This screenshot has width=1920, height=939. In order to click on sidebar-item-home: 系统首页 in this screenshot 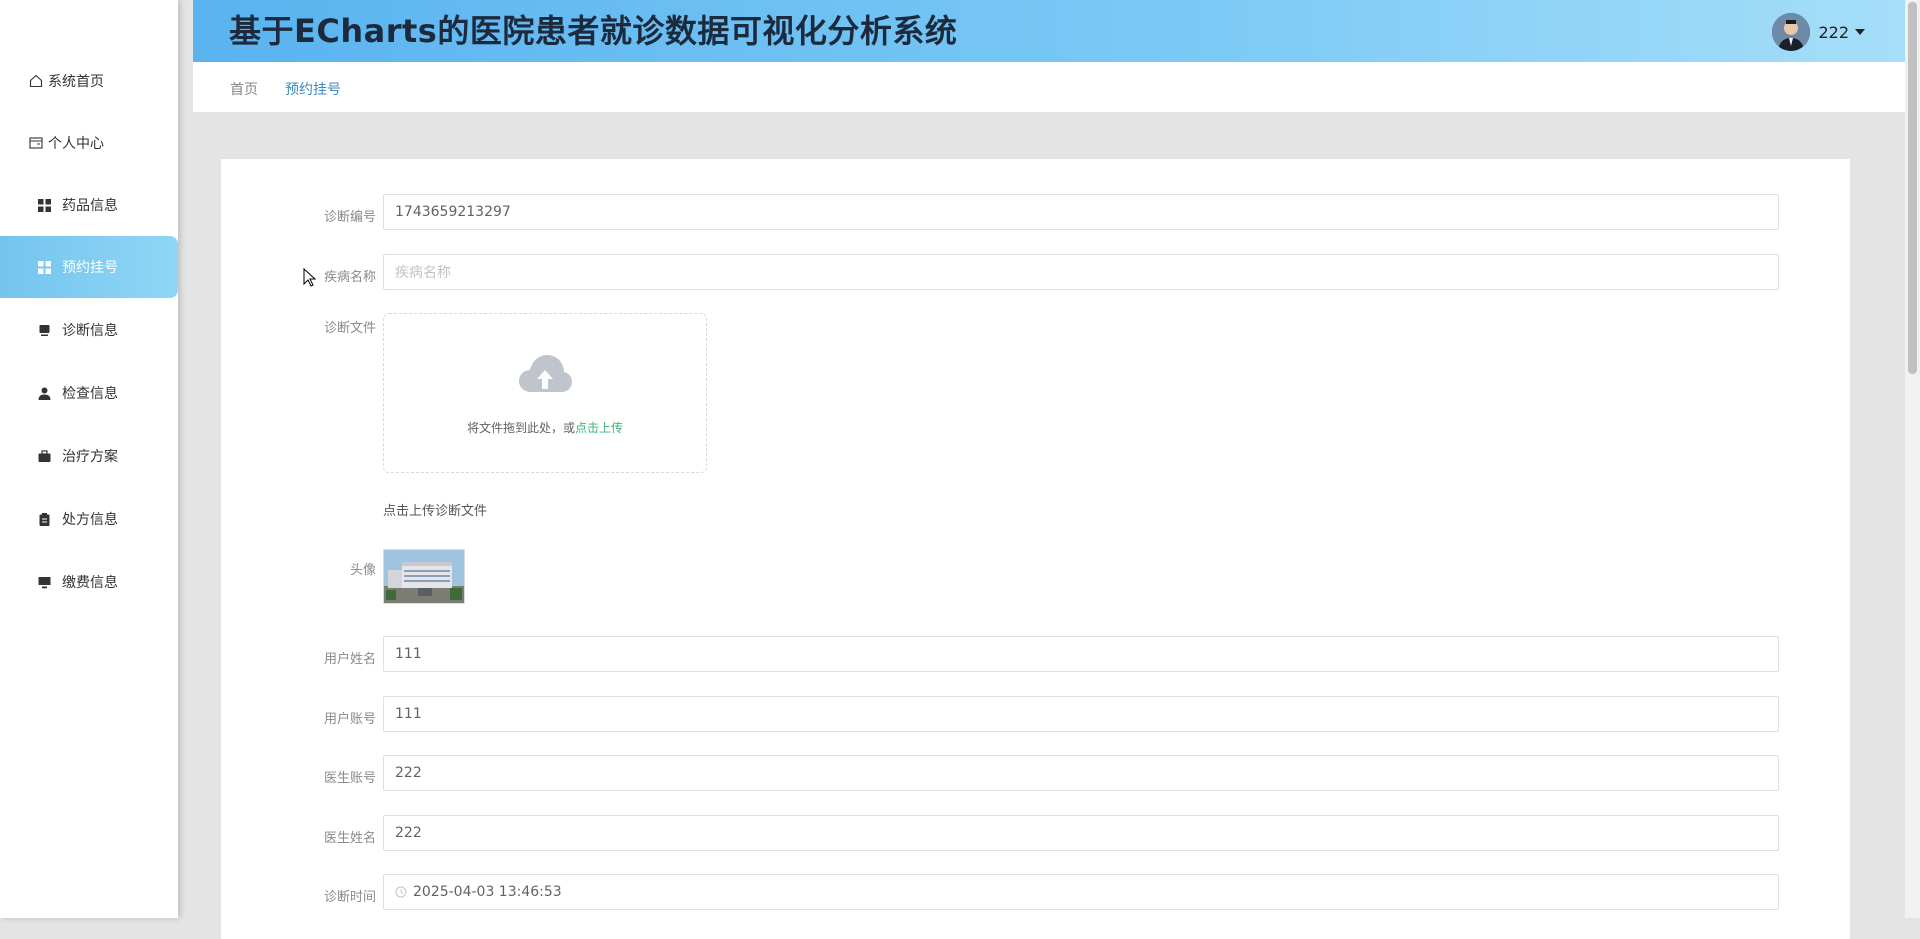, I will do `click(89, 81)`.